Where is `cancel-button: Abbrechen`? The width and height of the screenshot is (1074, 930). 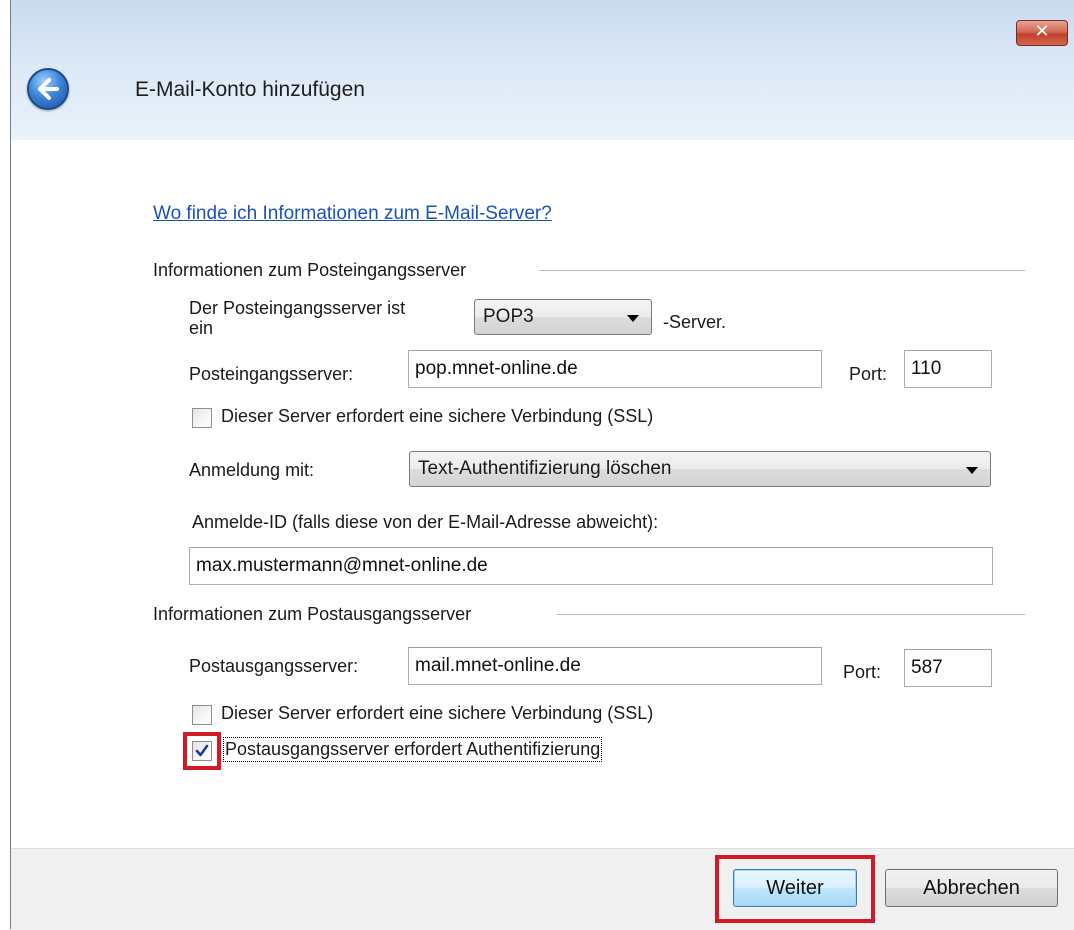 cancel-button: Abbrechen is located at coordinates (971, 888).